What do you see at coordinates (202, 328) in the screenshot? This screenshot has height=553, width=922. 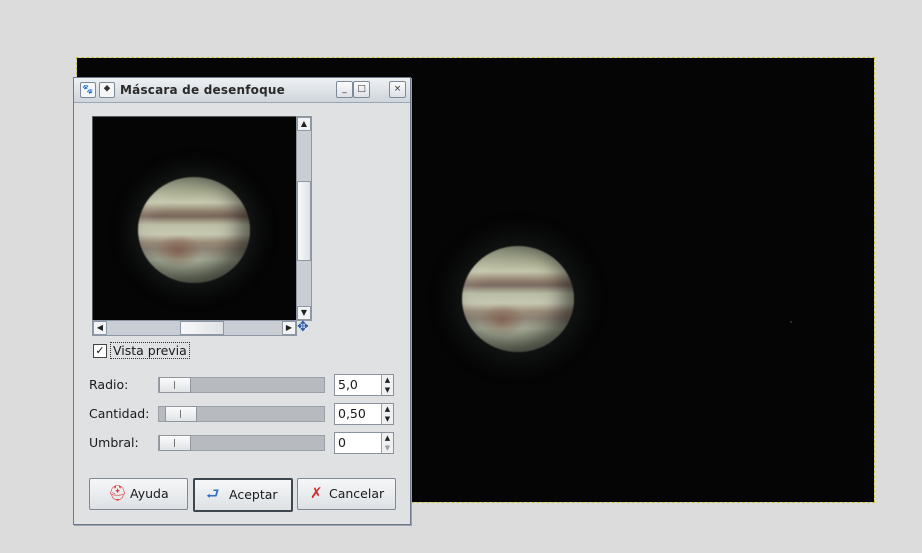 I see `horizontal-scroll-thumb` at bounding box center [202, 328].